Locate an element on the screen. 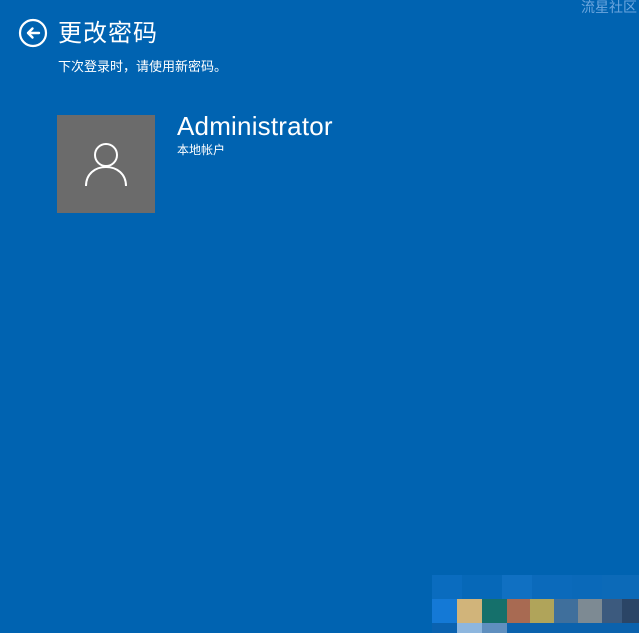 This screenshot has width=639, height=633. account-card: Administrator 本地帐户 is located at coordinates (195, 162).